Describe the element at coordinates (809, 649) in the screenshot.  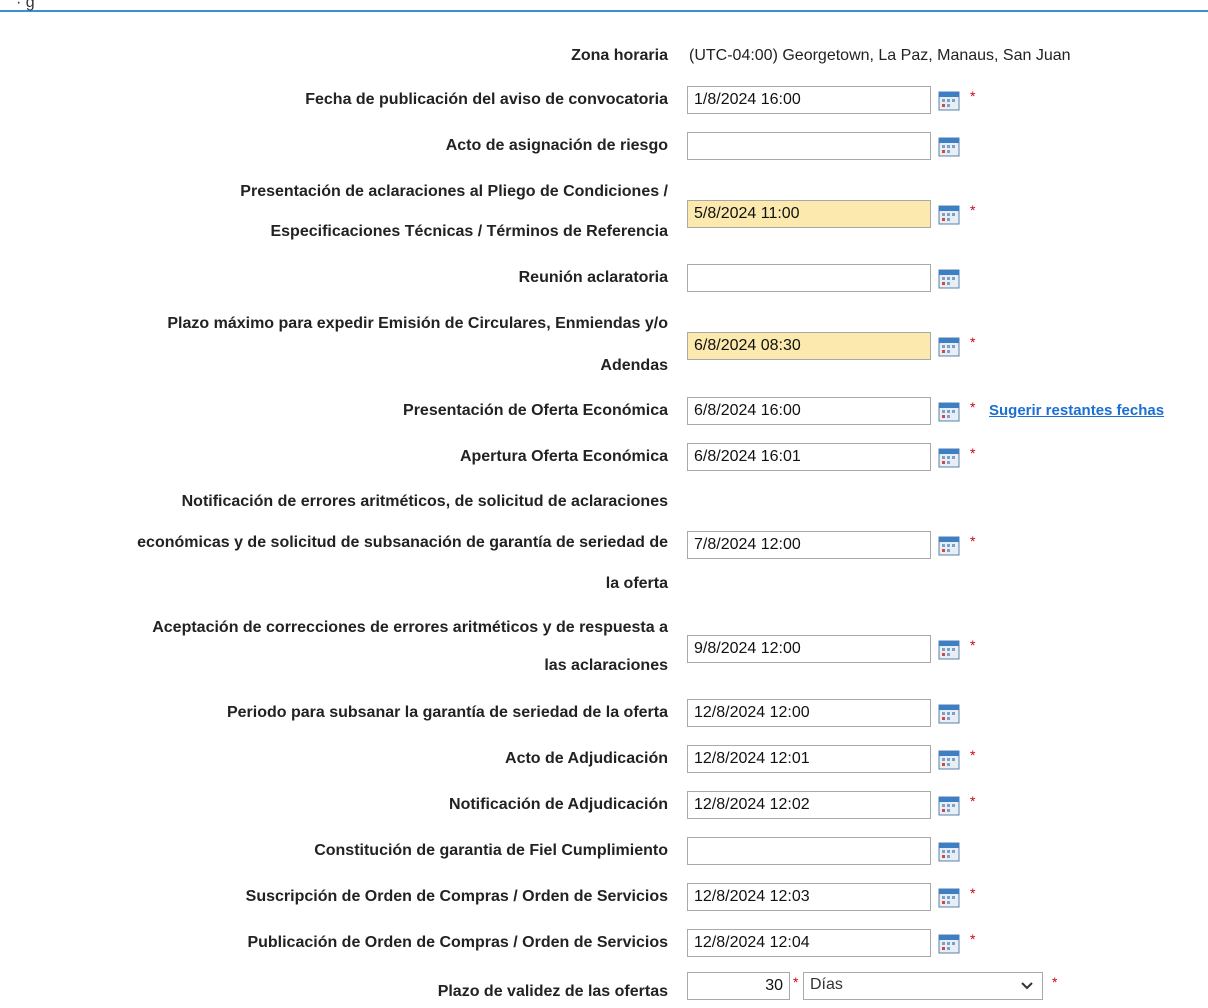
I see `aceptacion-correcciones-input` at that location.